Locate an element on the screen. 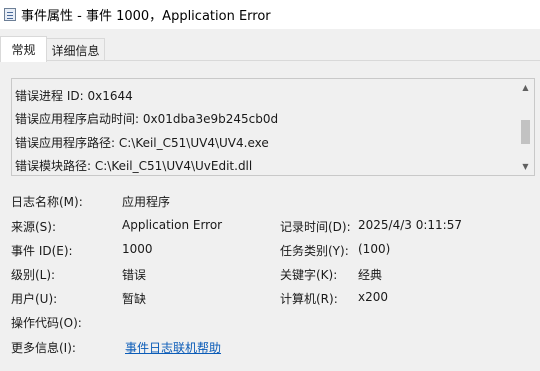 This screenshot has height=371, width=540. level-value: 错误 is located at coordinates (134, 275).